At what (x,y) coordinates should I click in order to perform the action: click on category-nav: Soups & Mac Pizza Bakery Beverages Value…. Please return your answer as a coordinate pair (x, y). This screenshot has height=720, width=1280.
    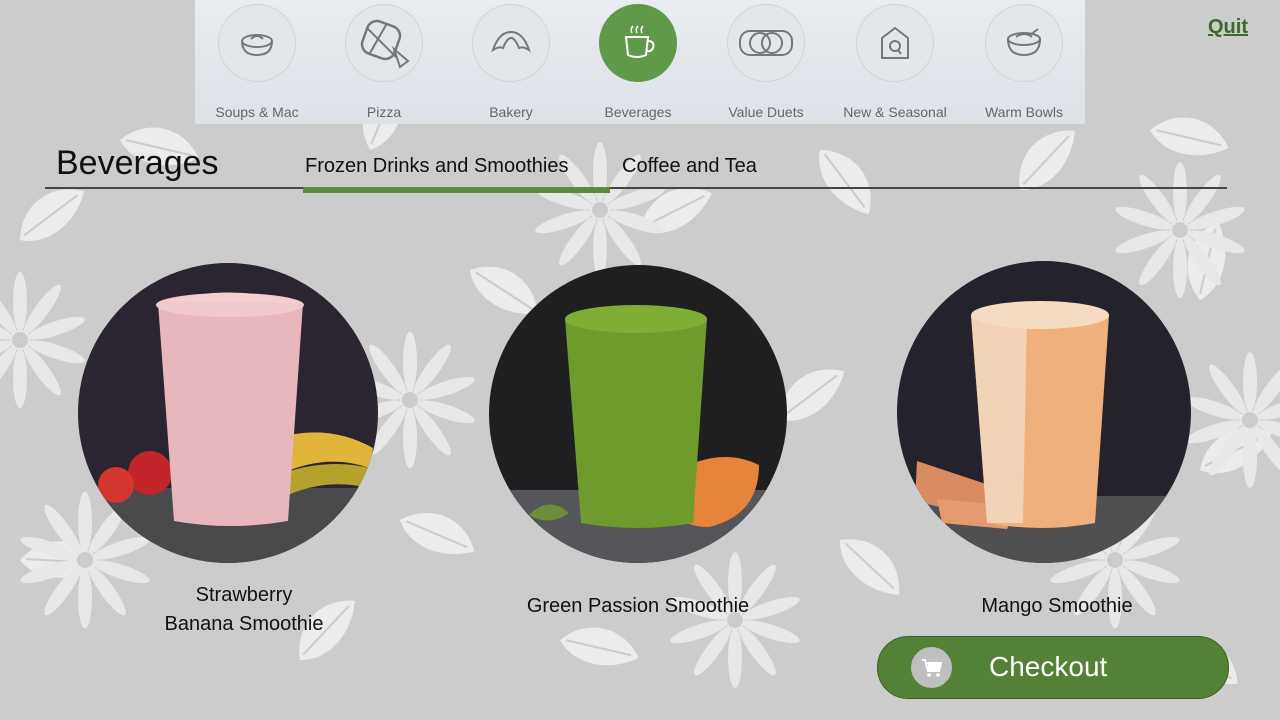
    Looking at the image, I should click on (640, 62).